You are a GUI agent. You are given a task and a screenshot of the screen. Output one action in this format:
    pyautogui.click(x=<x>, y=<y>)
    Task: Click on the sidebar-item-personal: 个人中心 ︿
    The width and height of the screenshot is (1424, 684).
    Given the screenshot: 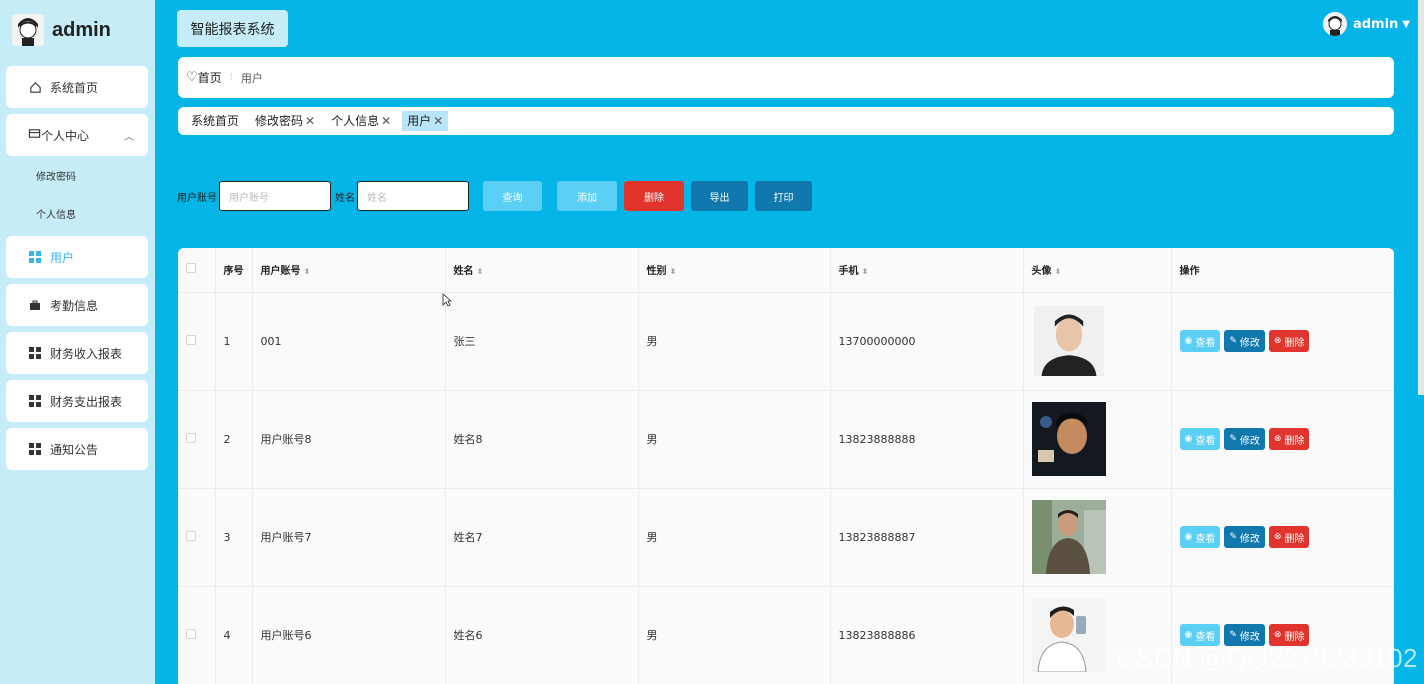 What is the action you would take?
    pyautogui.click(x=77, y=135)
    